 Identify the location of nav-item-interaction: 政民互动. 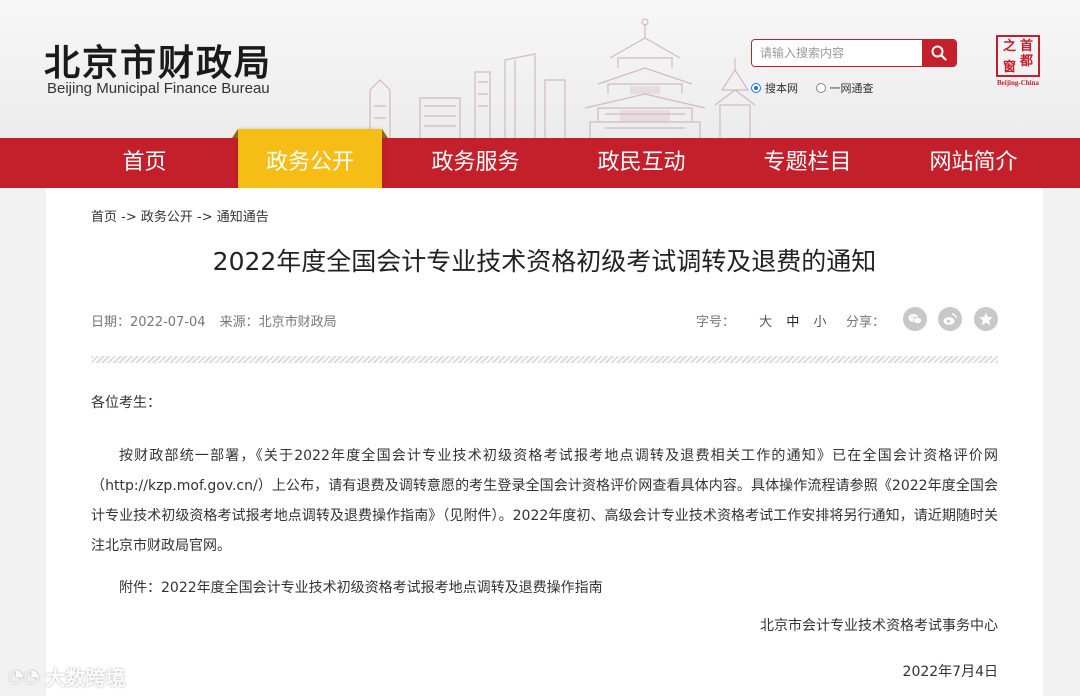
(641, 163).